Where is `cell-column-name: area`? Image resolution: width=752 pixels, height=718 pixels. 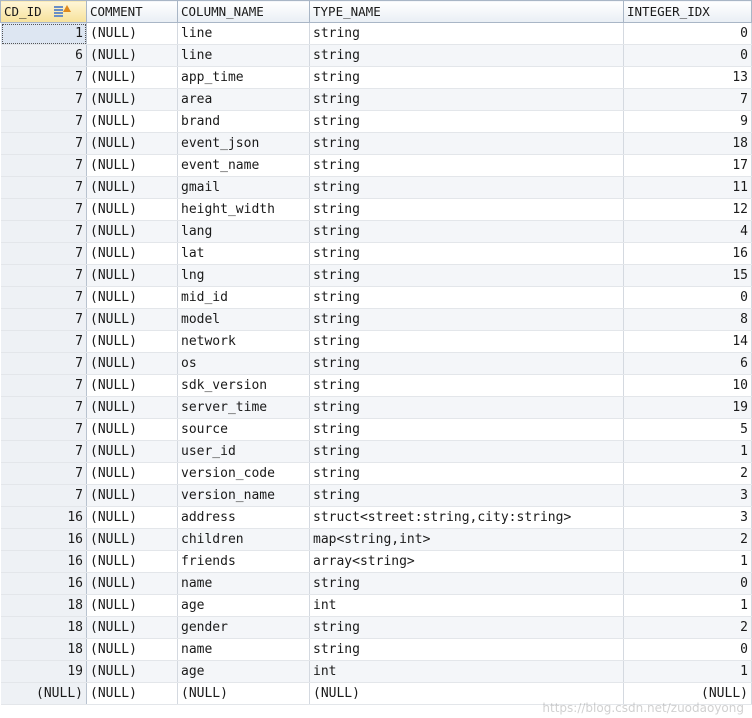
cell-column-name: area is located at coordinates (243, 99).